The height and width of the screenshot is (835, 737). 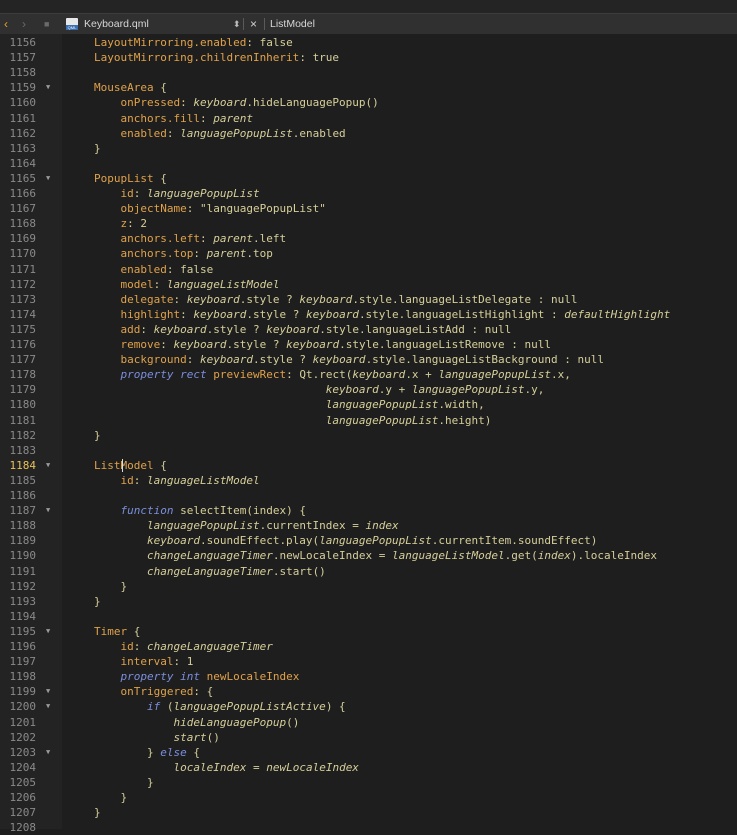 What do you see at coordinates (264, 24) in the screenshot?
I see `toolbar-divider` at bounding box center [264, 24].